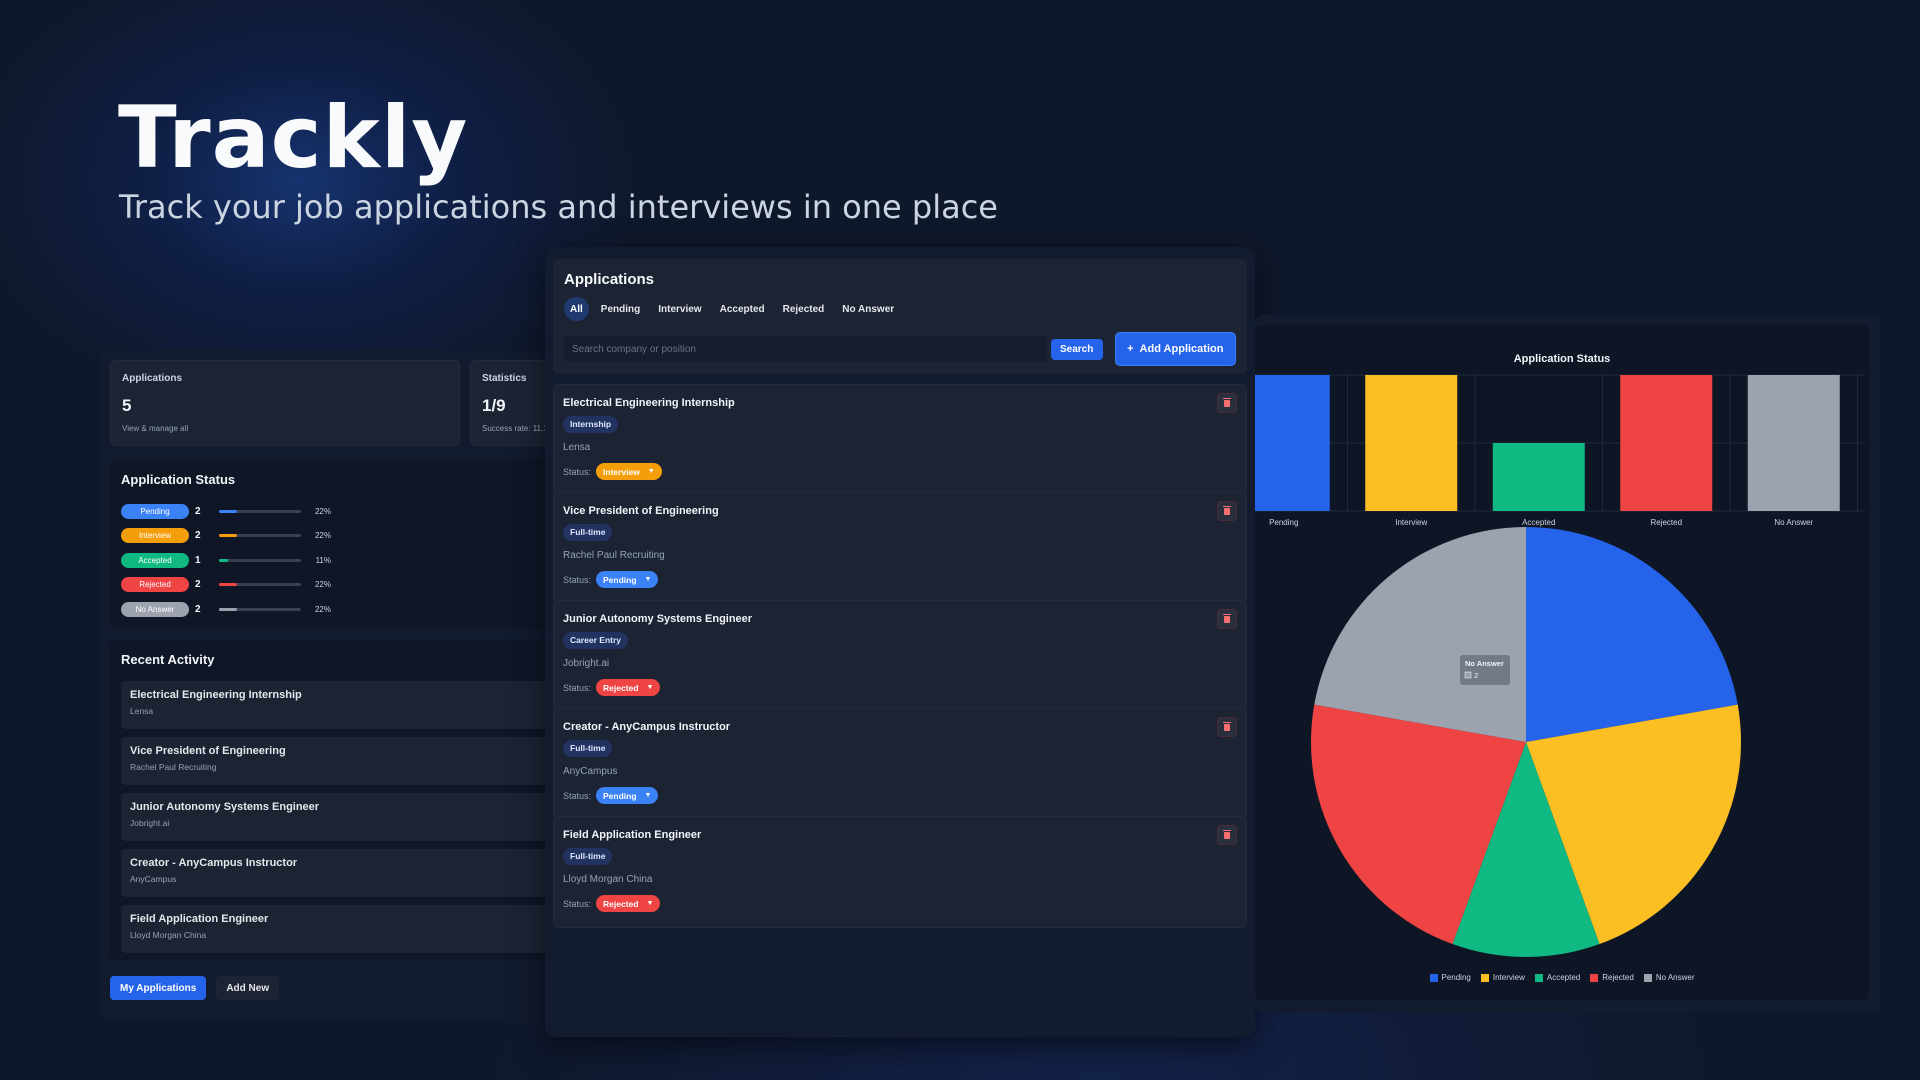  What do you see at coordinates (1175, 349) in the screenshot?
I see `add-application-button: + Add Application` at bounding box center [1175, 349].